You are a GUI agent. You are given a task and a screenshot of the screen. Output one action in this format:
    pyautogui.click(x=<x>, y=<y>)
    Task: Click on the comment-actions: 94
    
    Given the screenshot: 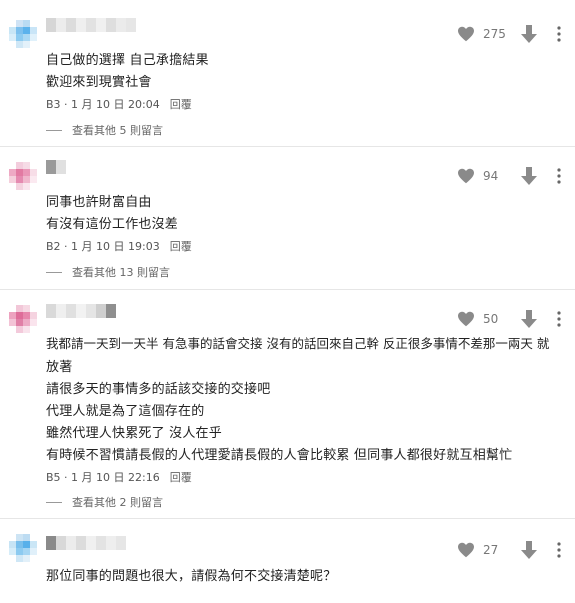 What is the action you would take?
    pyautogui.click(x=509, y=176)
    